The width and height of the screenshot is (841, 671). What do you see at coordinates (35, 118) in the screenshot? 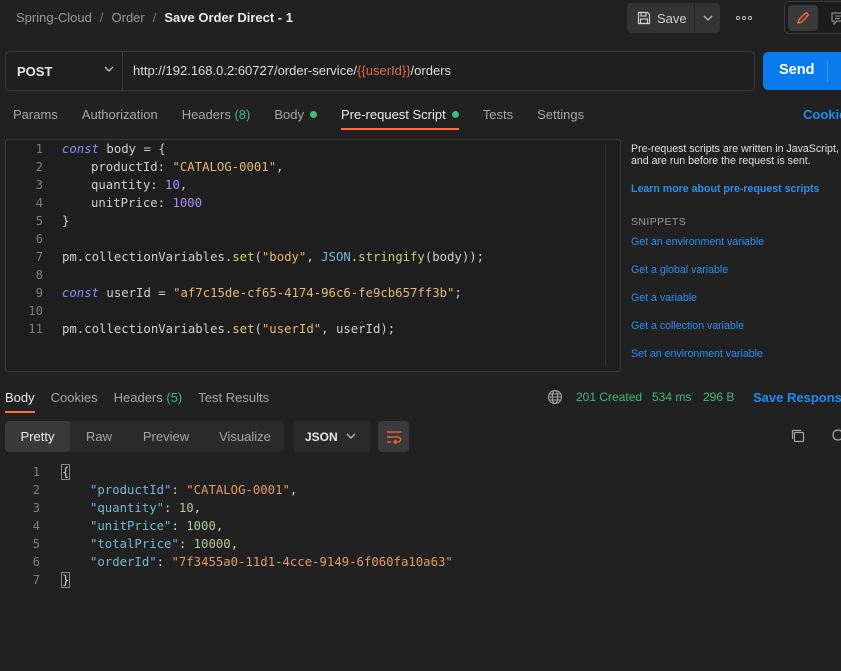
I see `tab-params: Params` at bounding box center [35, 118].